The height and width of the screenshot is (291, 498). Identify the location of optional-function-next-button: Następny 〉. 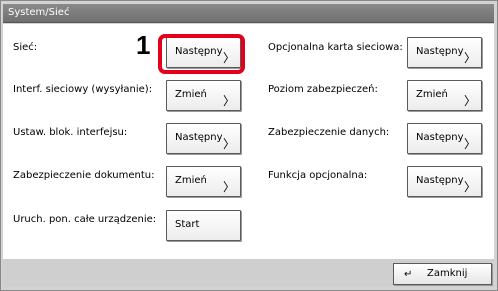
(444, 181).